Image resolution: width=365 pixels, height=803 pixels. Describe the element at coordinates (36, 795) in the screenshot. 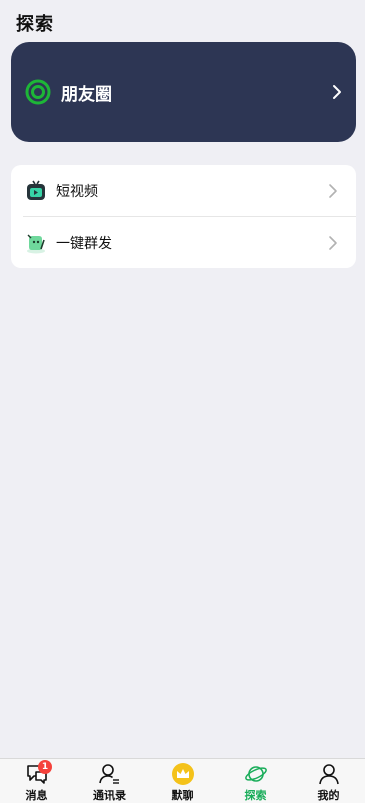

I see `tab-label: 消息` at that location.